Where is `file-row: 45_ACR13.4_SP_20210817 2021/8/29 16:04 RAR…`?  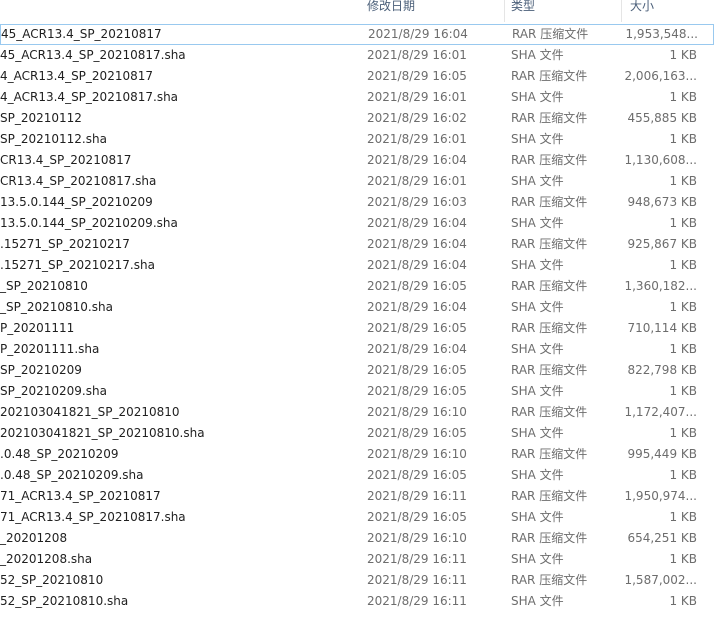 file-row: 45_ACR13.4_SP_20210817 2021/8/29 16:04 RAR… is located at coordinates (357, 34).